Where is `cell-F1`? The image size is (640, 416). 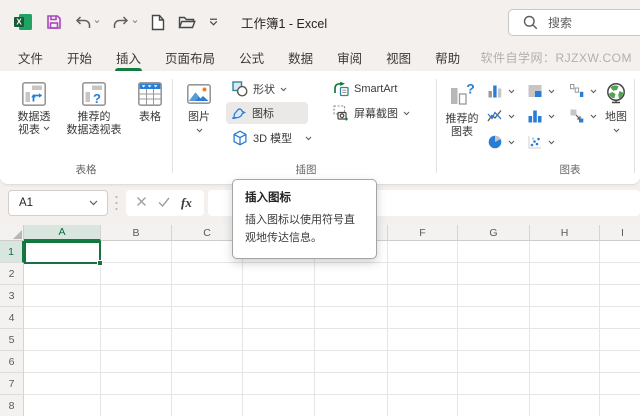 cell-F1 is located at coordinates (423, 252).